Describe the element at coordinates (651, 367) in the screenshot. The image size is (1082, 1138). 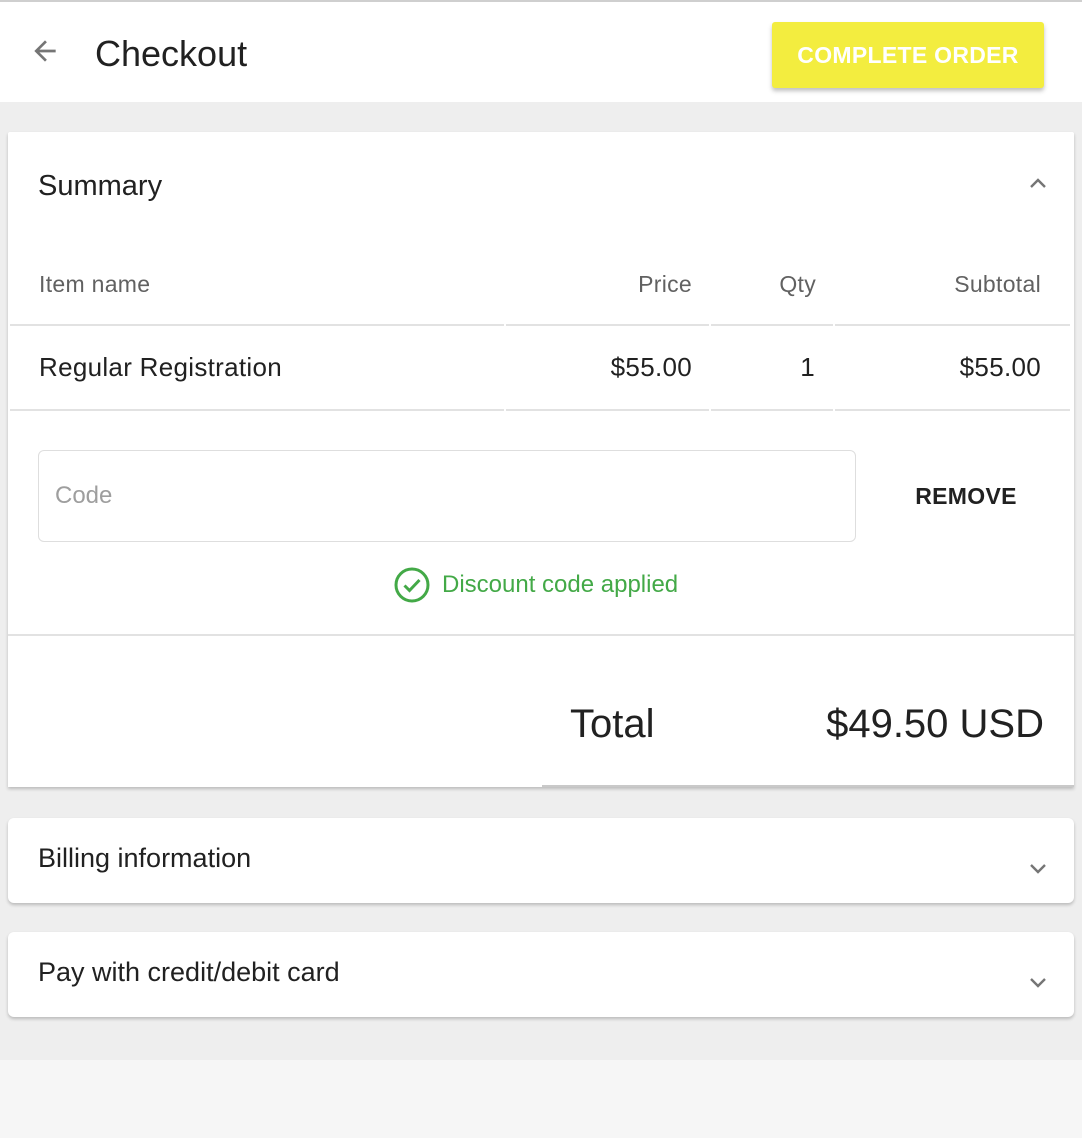
I see `item-price-cell: $55.00` at that location.